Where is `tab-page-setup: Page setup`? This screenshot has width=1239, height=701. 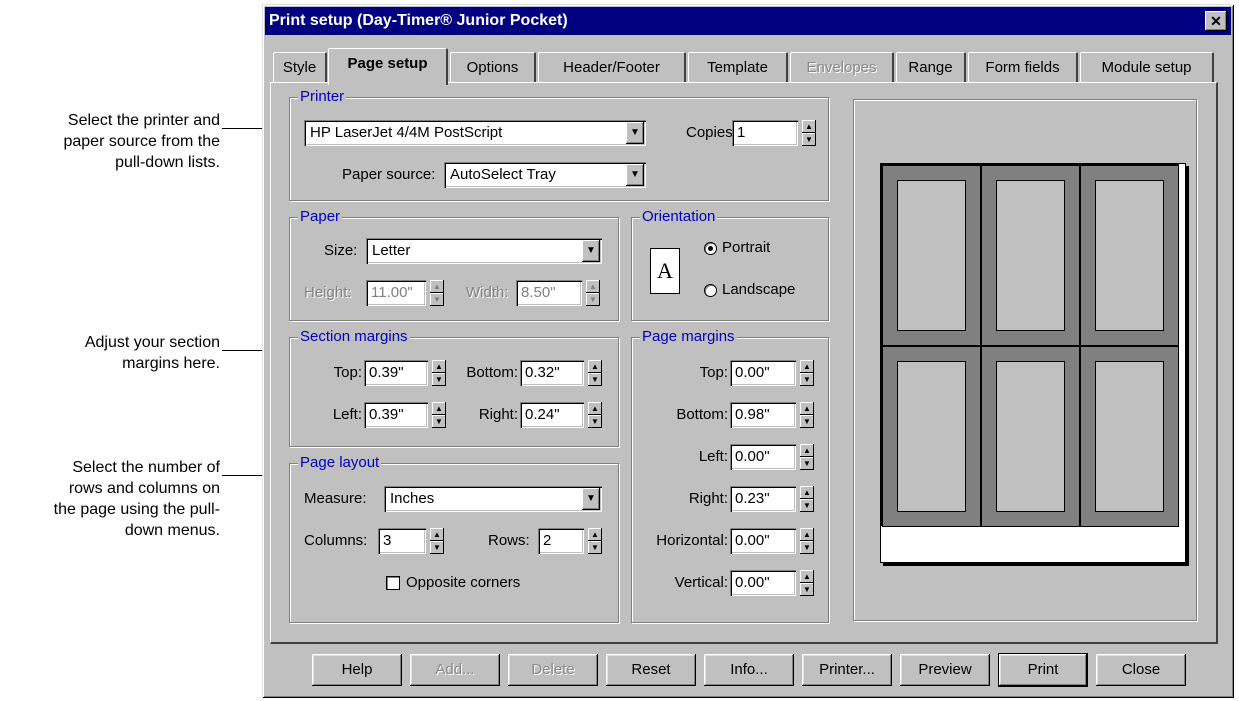 tab-page-setup: Page setup is located at coordinates (388, 66).